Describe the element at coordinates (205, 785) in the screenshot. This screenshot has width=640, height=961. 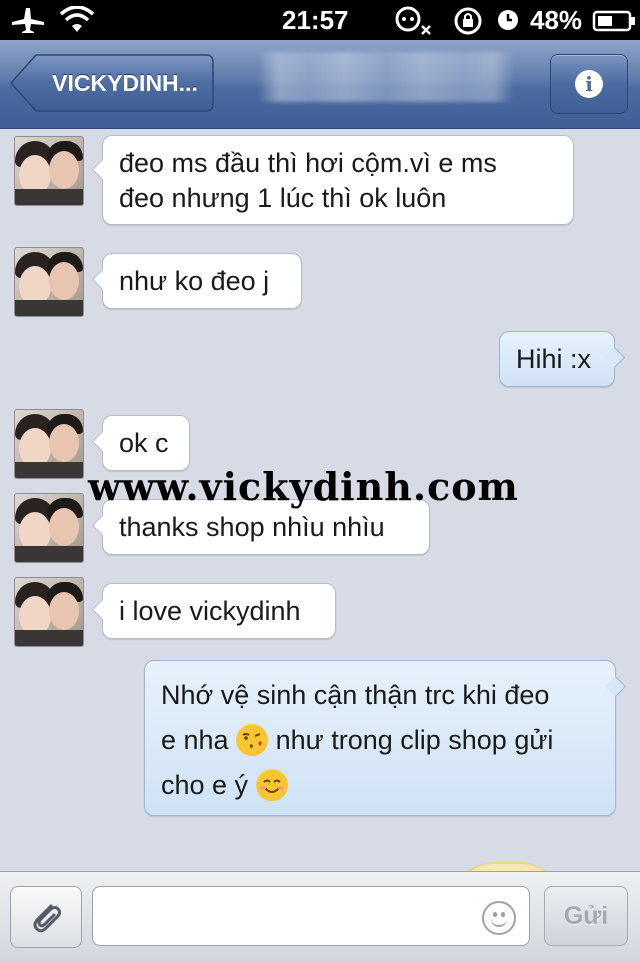
I see `message-text: cho e ý` at that location.